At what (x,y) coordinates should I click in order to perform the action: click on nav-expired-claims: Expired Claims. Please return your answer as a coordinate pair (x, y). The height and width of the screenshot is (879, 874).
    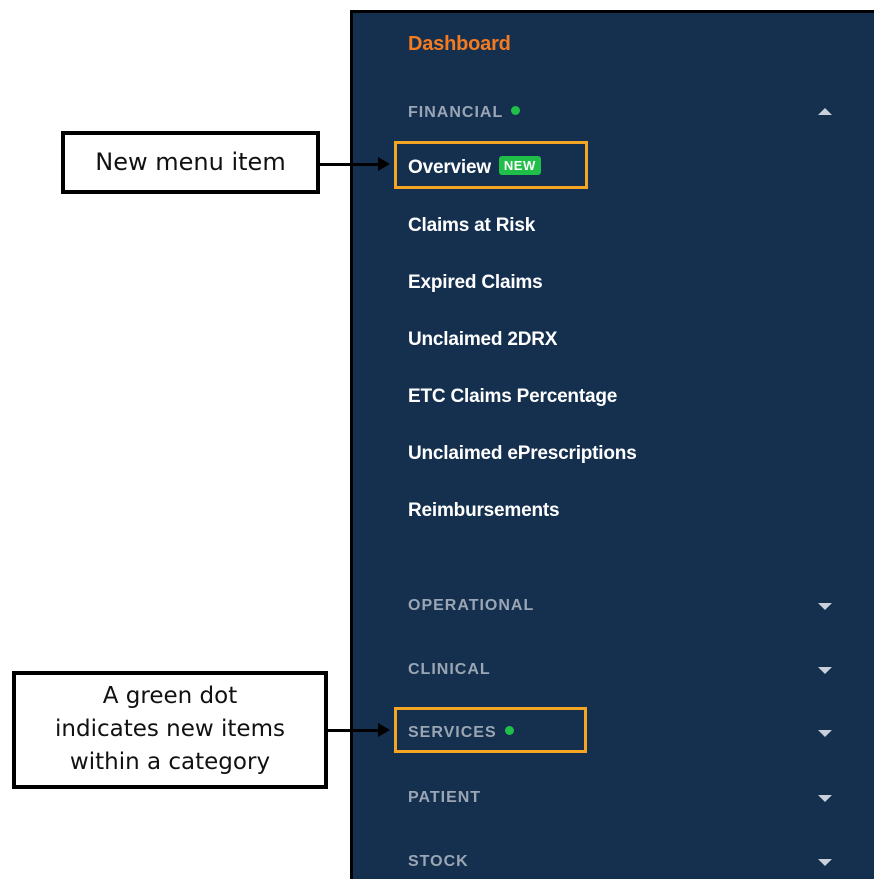
    Looking at the image, I should click on (475, 283).